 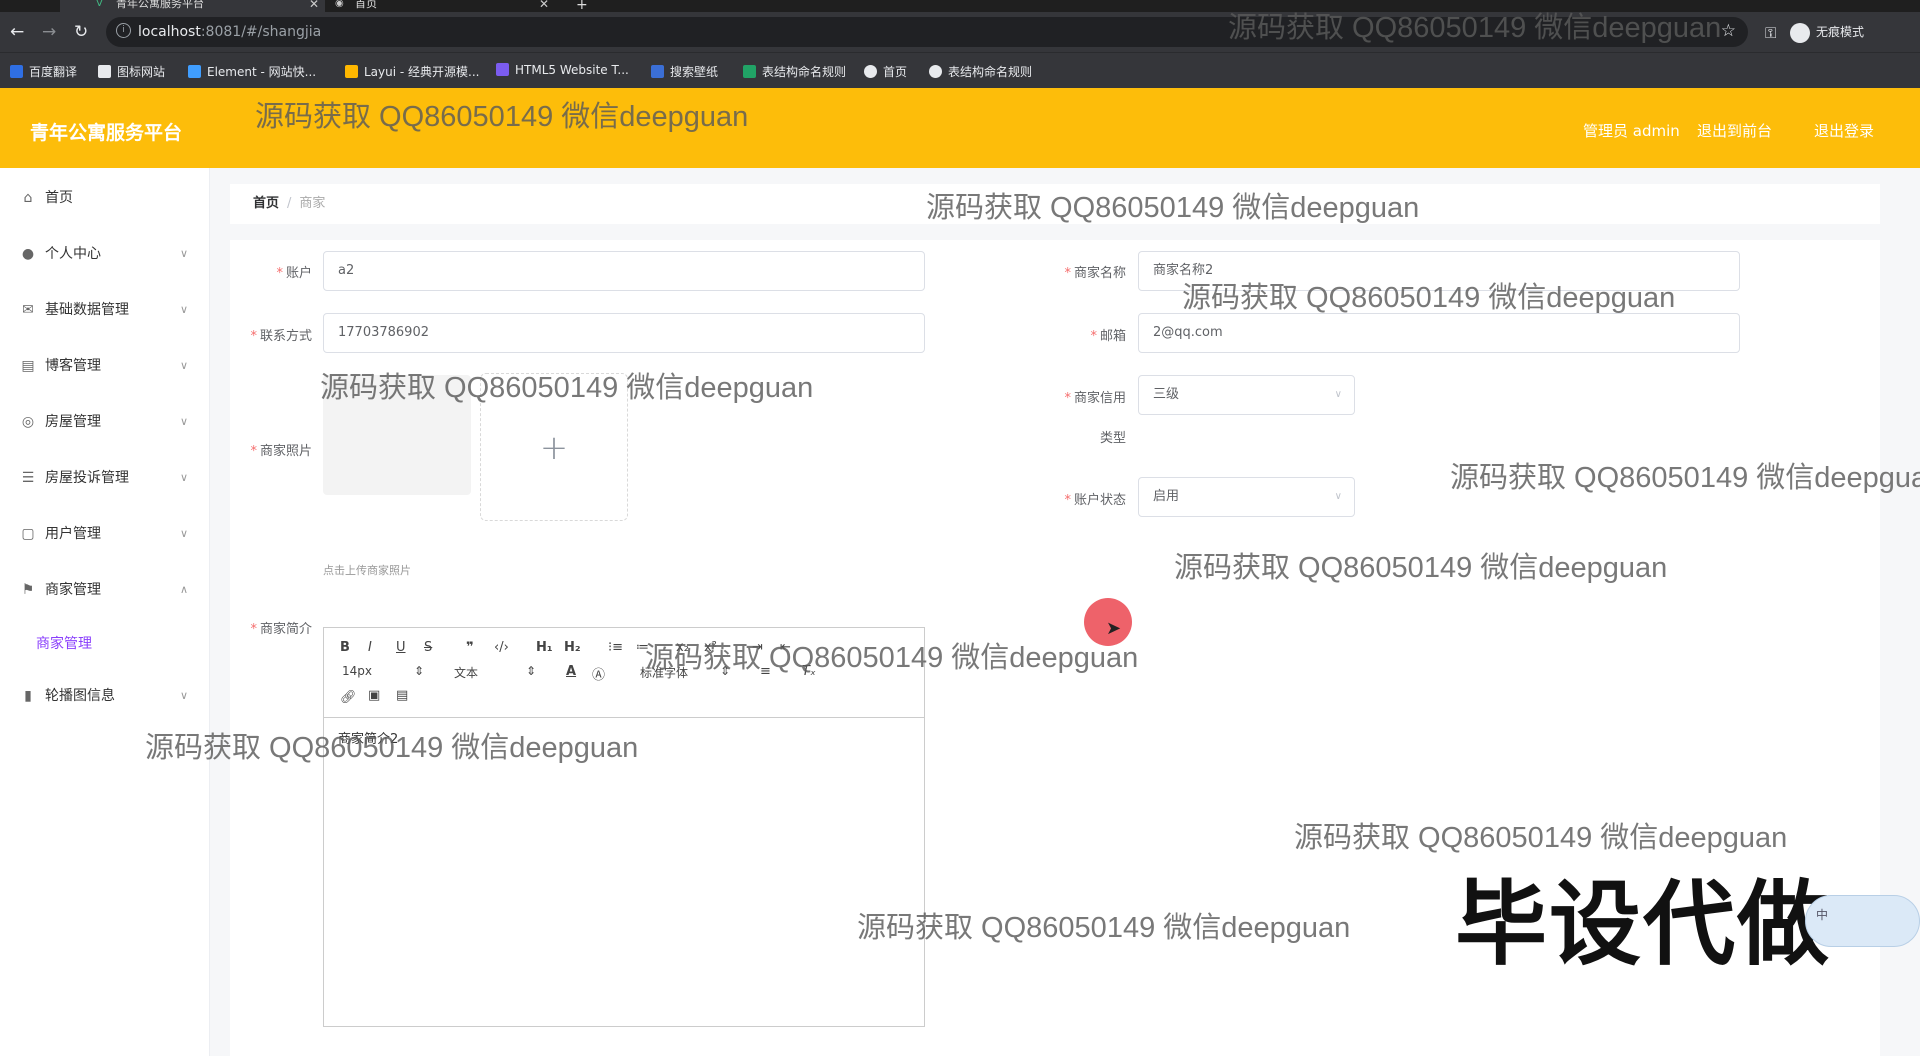 What do you see at coordinates (1083, 498) in the screenshot?
I see `status-label: * 账户状态` at bounding box center [1083, 498].